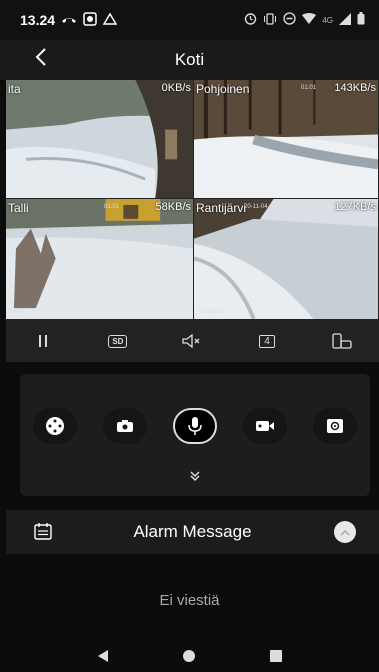 The image size is (379, 672). Describe the element at coordinates (69, 20) in the screenshot. I see `missed-call-icon` at that location.